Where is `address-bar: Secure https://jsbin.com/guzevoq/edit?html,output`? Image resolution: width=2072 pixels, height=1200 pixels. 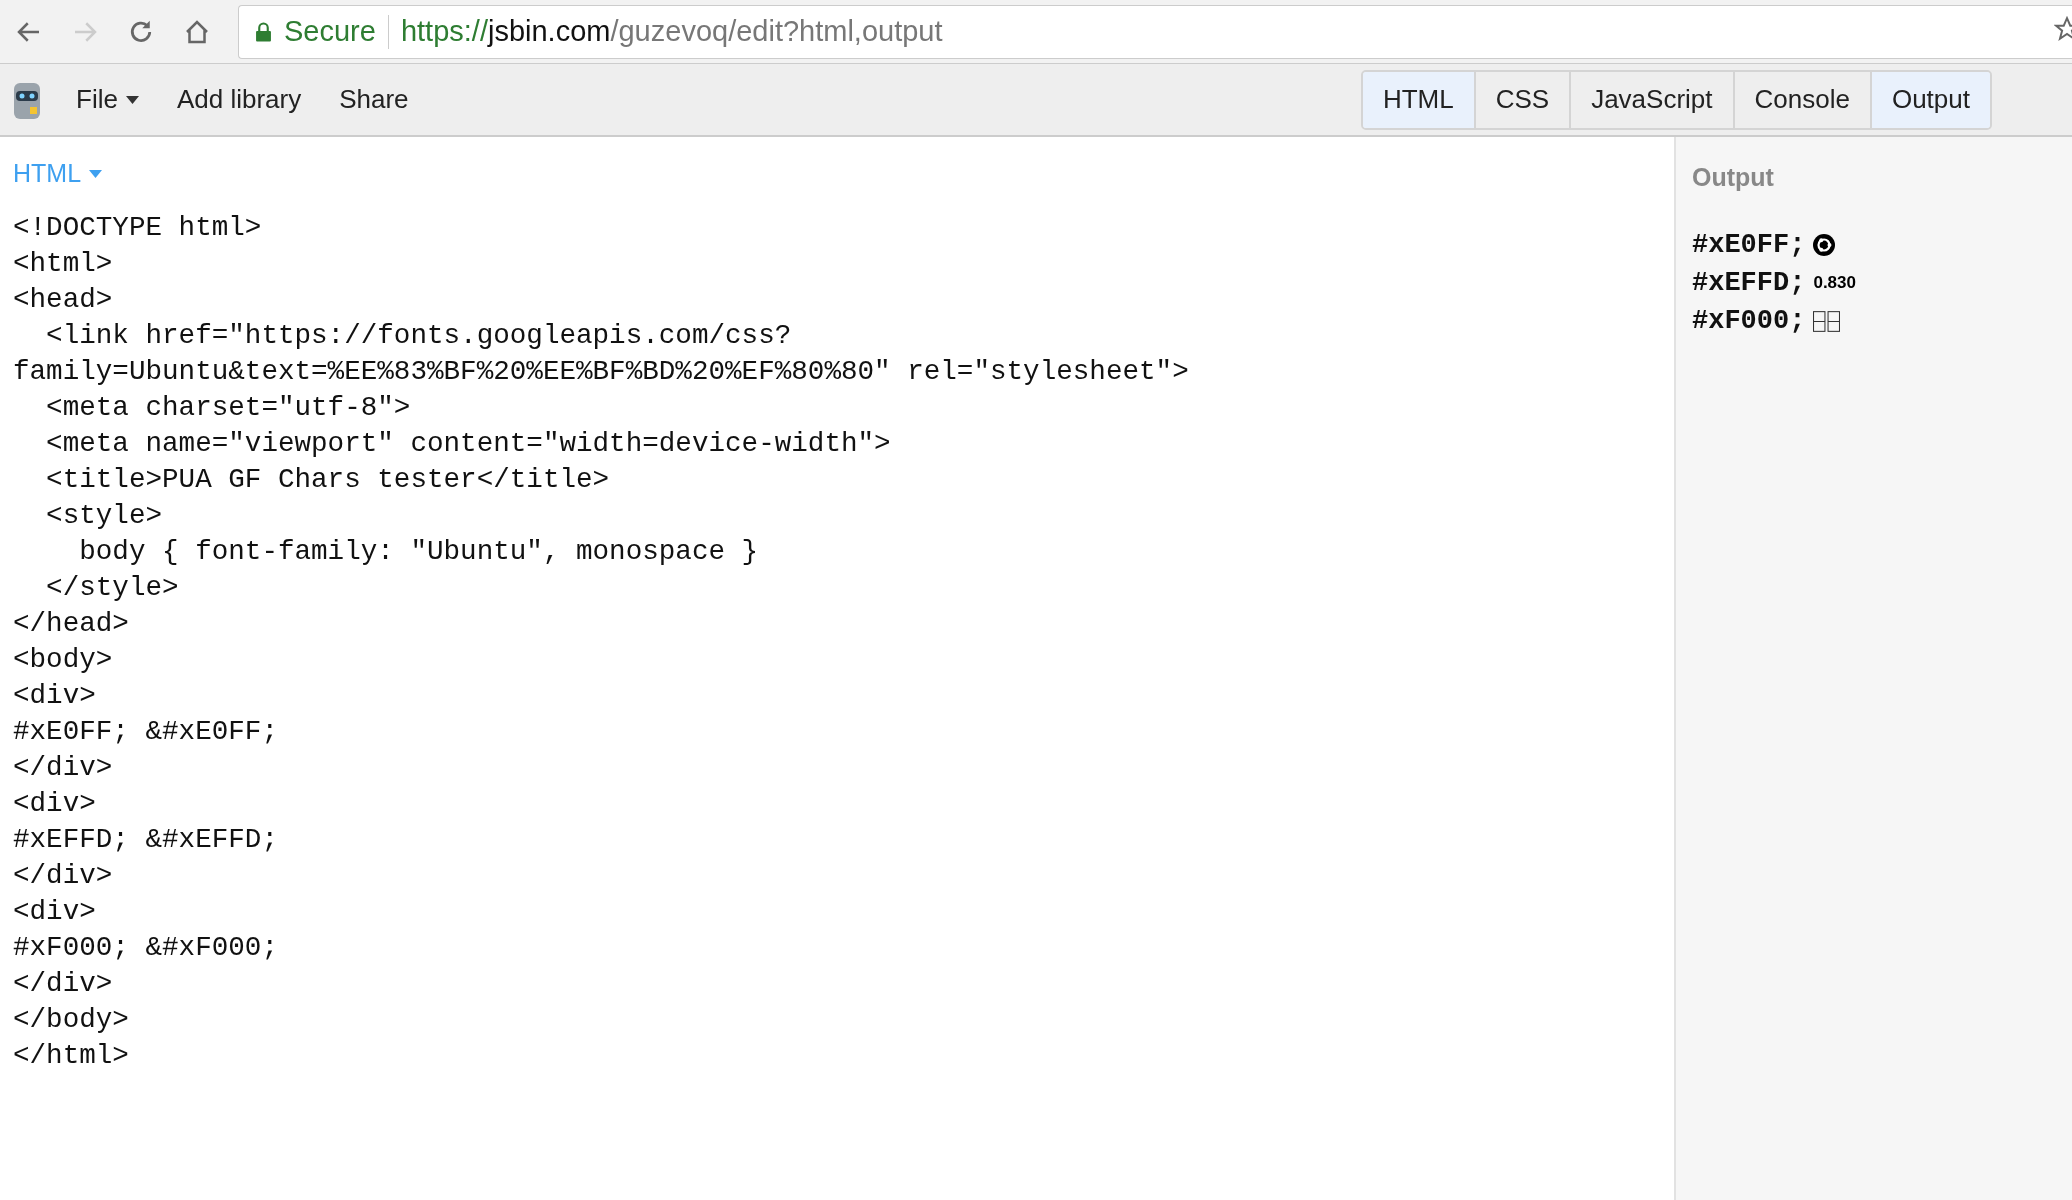
address-bar: Secure https://jsbin.com/guzevoq/edit?html,output is located at coordinates (1155, 31).